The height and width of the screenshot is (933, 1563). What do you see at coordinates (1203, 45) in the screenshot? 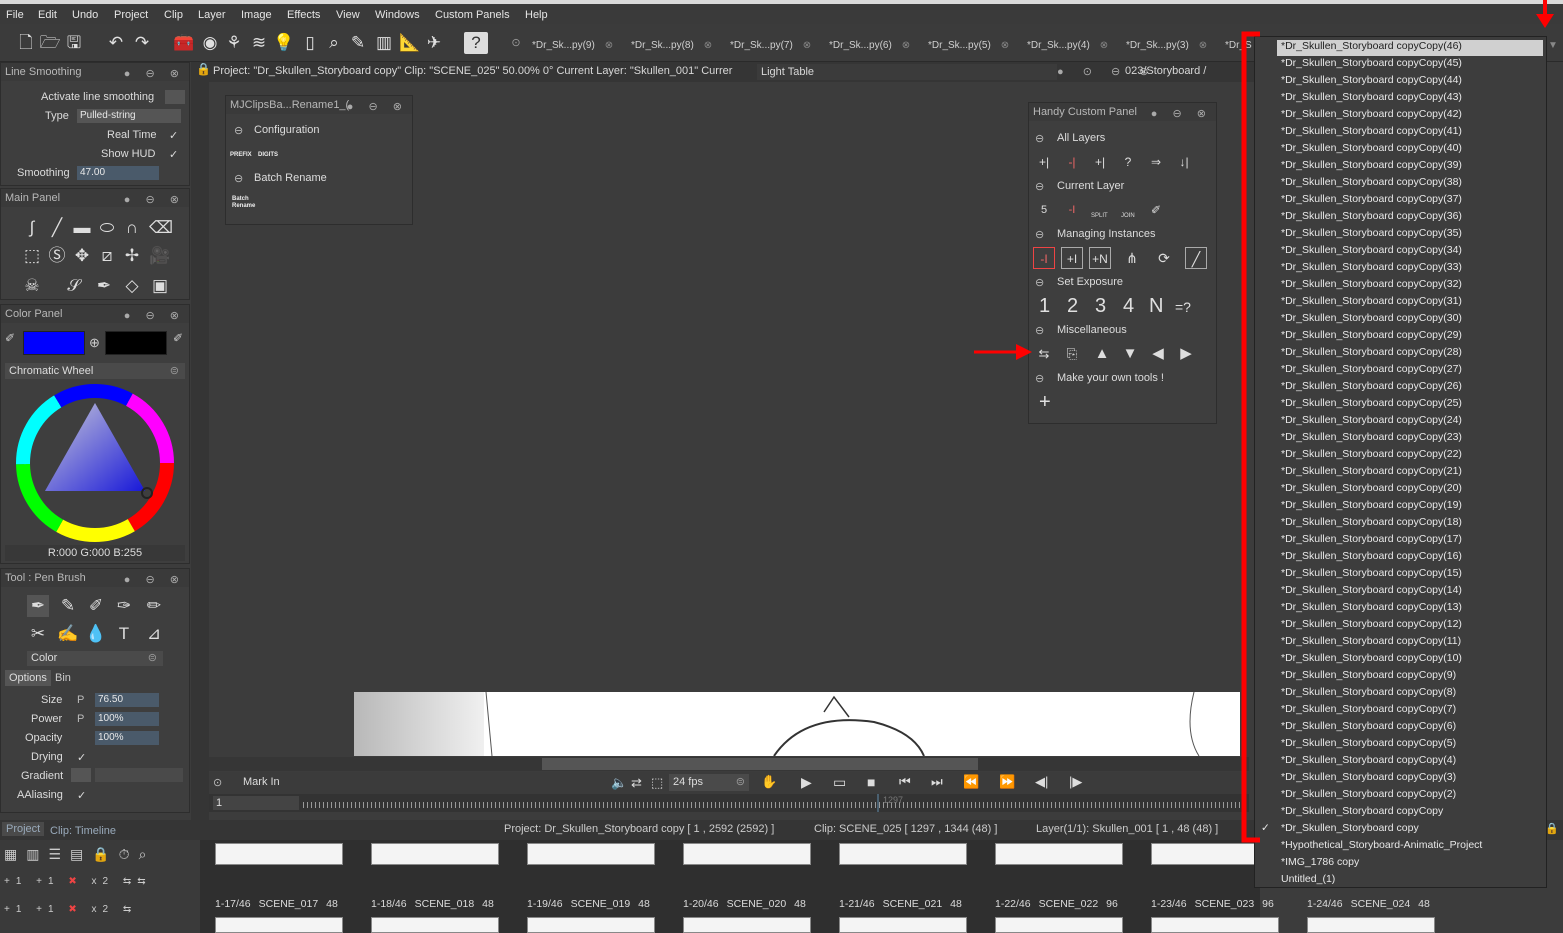
I see `close-icon: ⊗` at bounding box center [1203, 45].